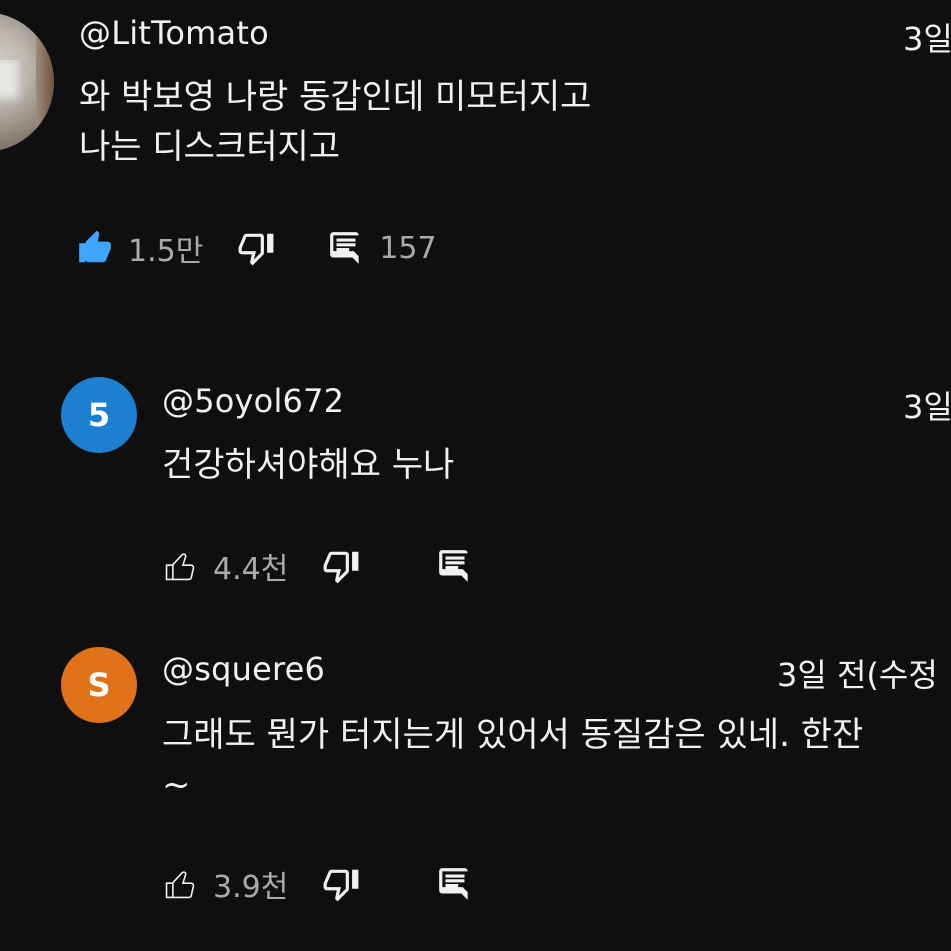  What do you see at coordinates (857, 675) in the screenshot?
I see `comment-timestamp: 3일 전(수정` at bounding box center [857, 675].